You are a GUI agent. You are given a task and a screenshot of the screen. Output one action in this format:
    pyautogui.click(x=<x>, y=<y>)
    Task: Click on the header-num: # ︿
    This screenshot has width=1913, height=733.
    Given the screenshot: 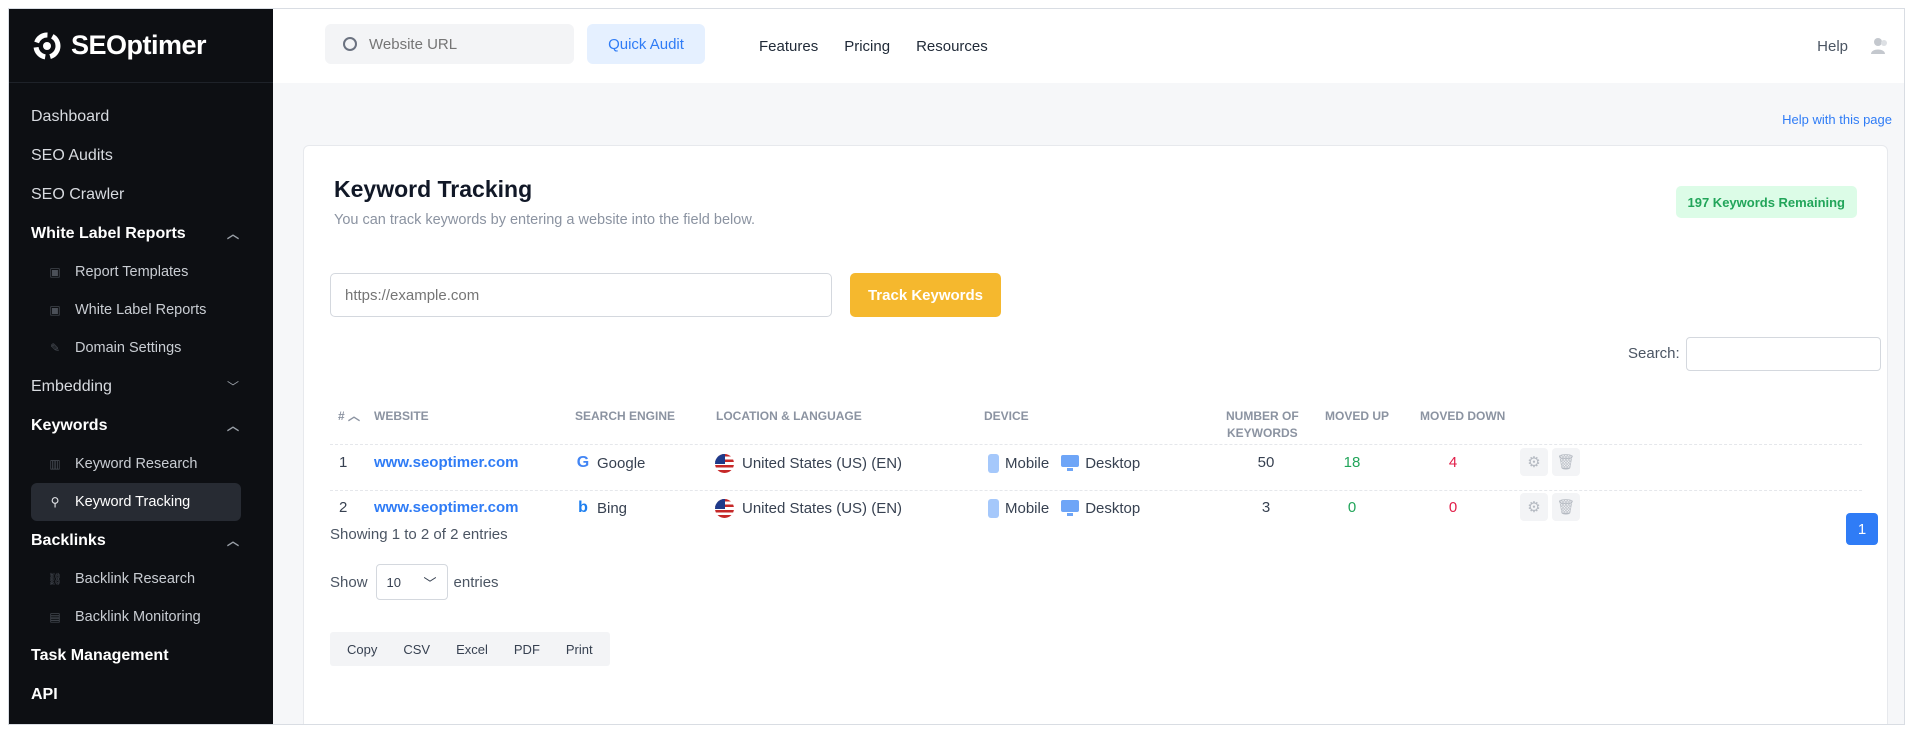 What is the action you would take?
    pyautogui.click(x=349, y=416)
    